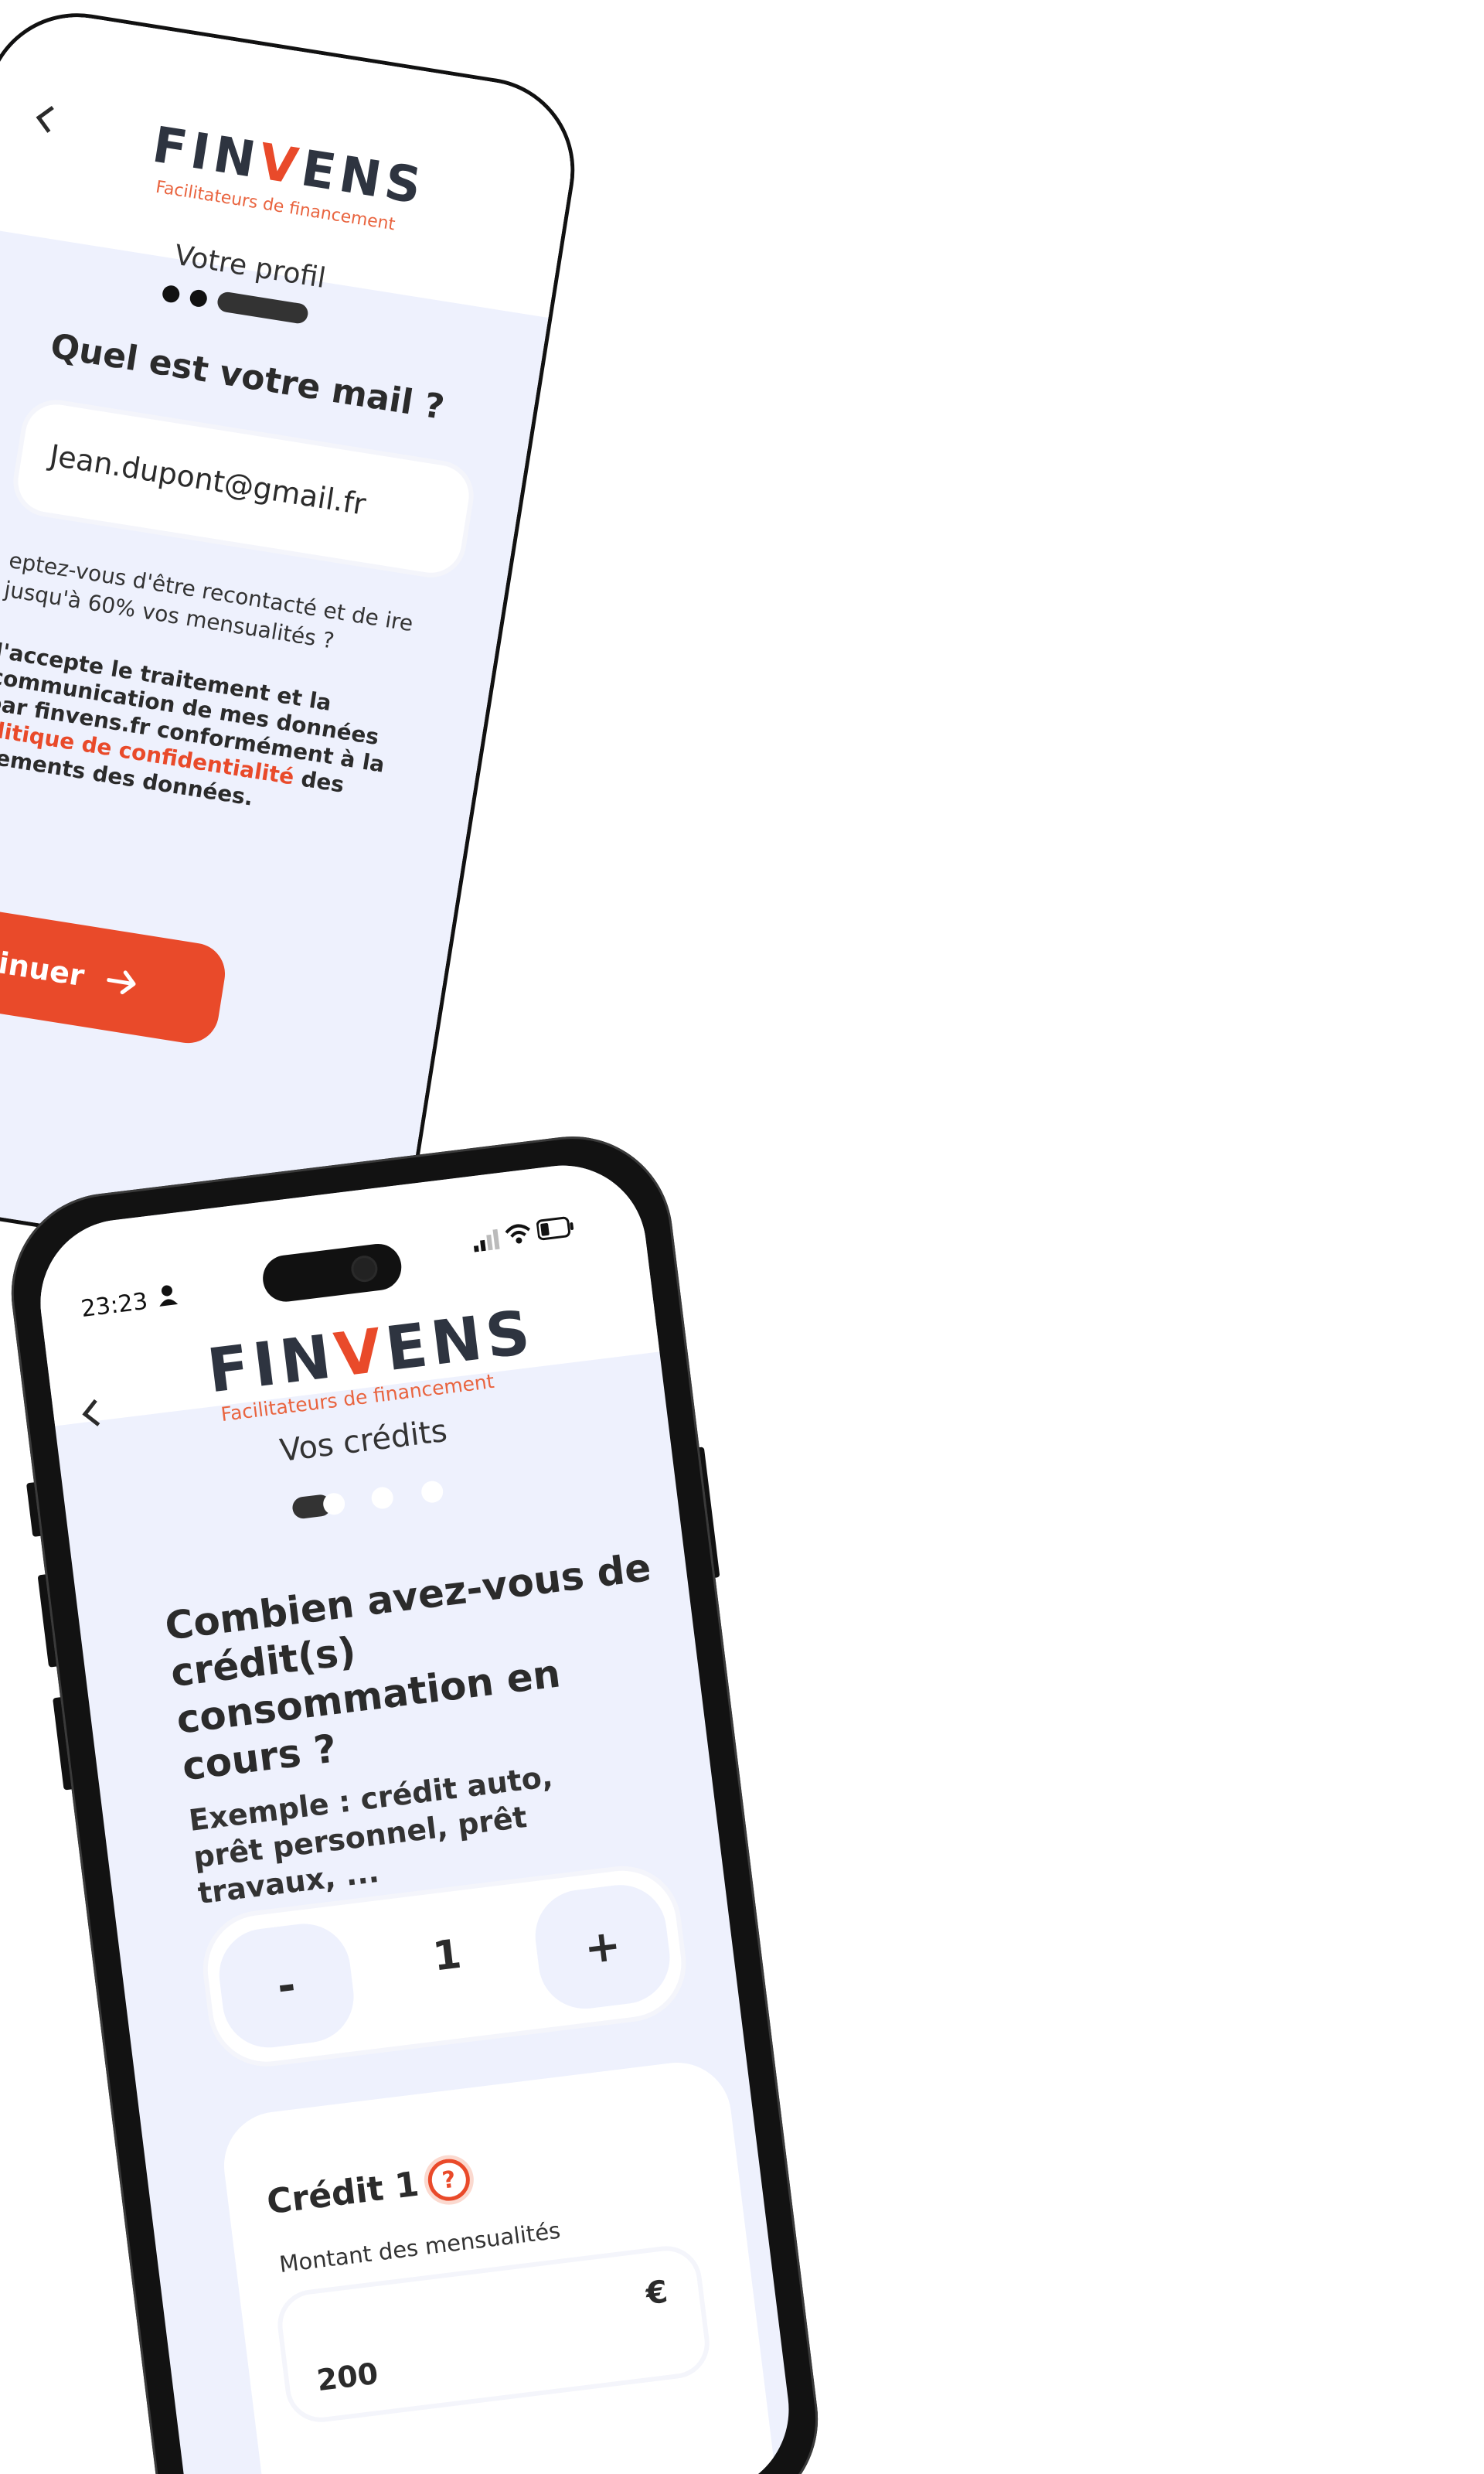  What do you see at coordinates (518, 1234) in the screenshot?
I see `wifi-icon` at bounding box center [518, 1234].